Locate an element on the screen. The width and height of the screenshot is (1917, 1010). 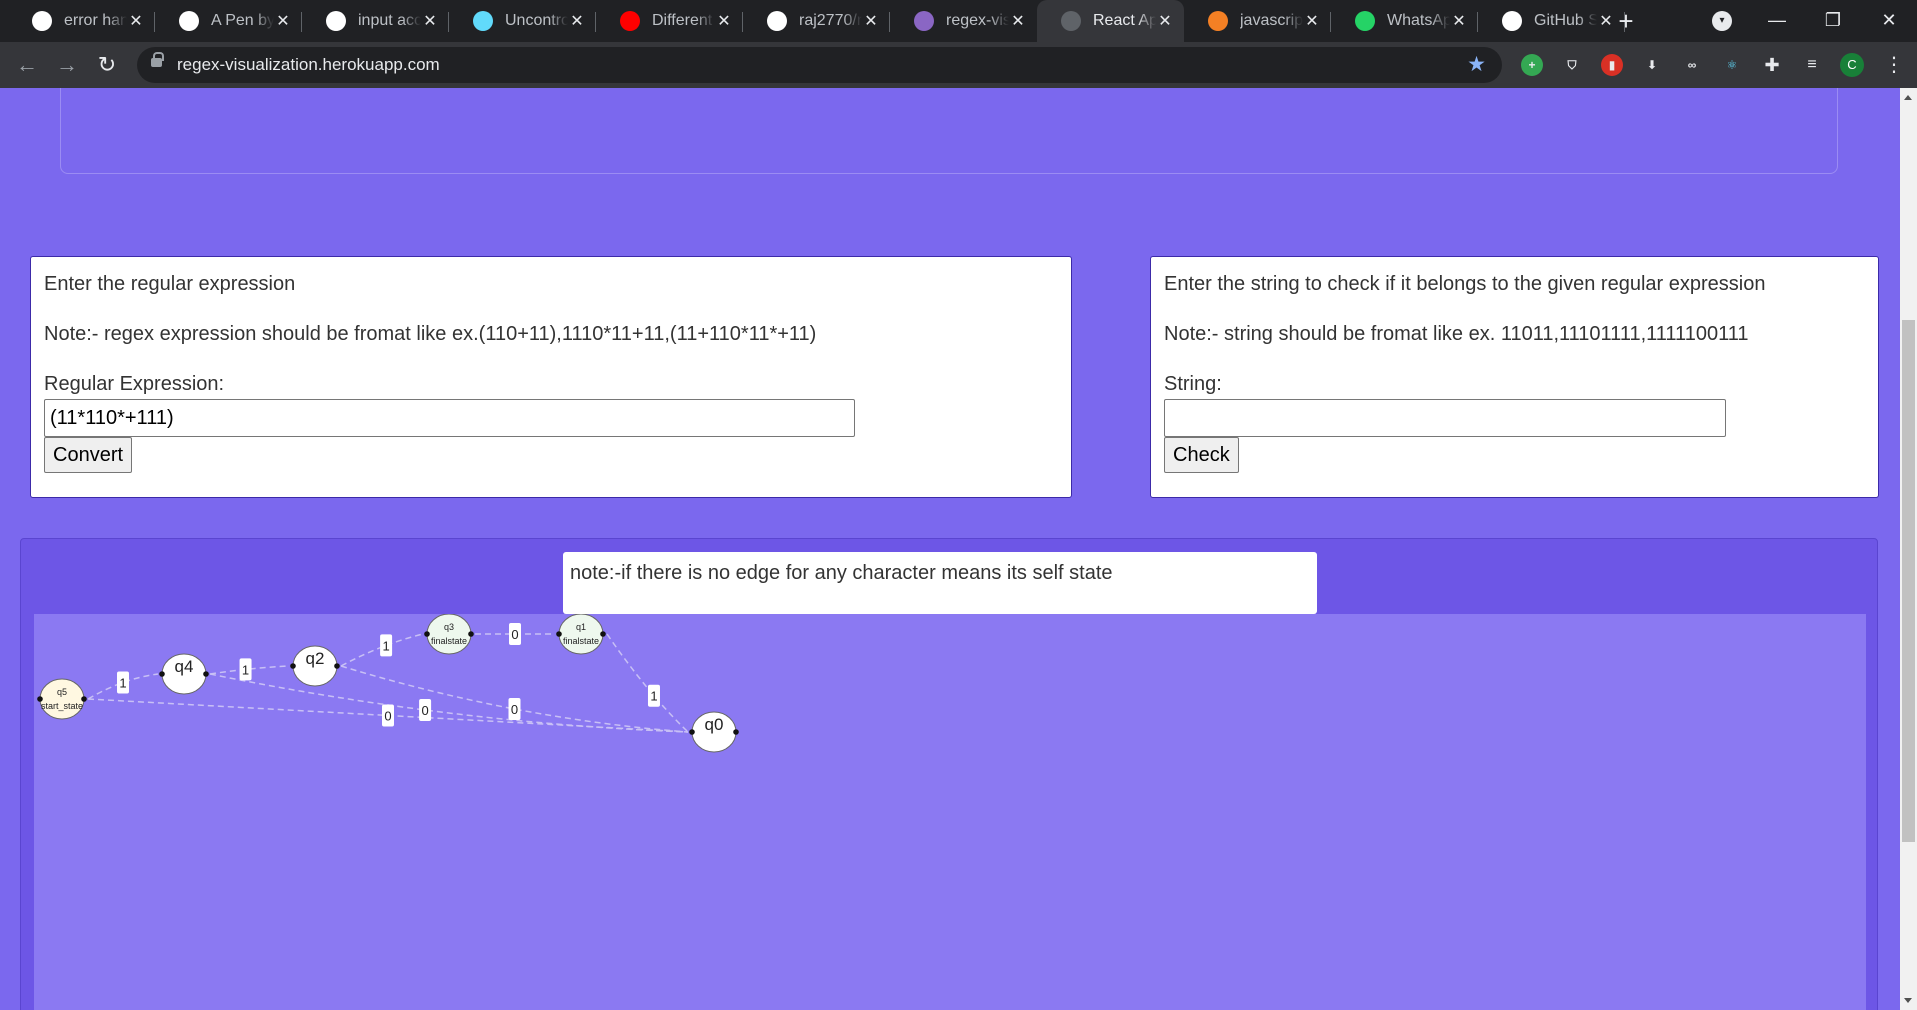
state-node-q1: q1 finalstate is located at coordinates (581, 634).